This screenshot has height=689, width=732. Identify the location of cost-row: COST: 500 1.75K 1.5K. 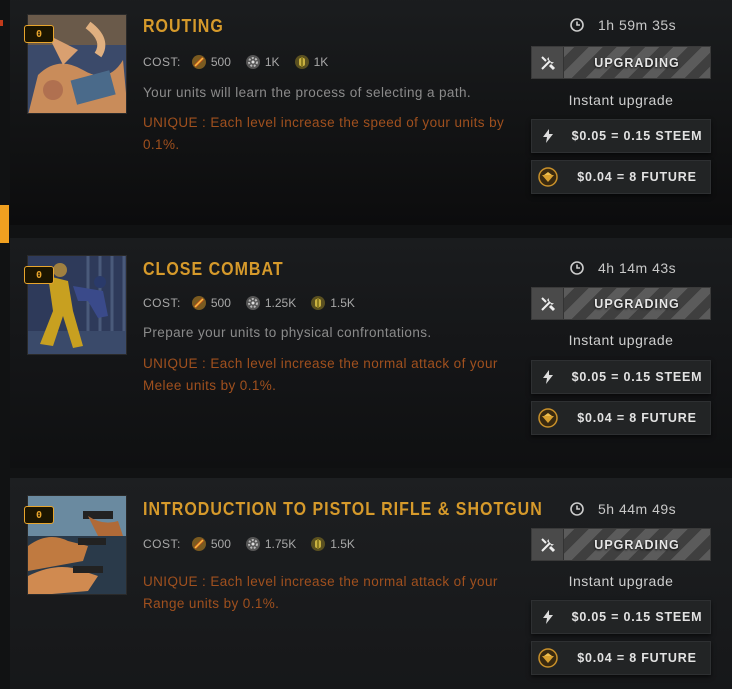
(256, 544).